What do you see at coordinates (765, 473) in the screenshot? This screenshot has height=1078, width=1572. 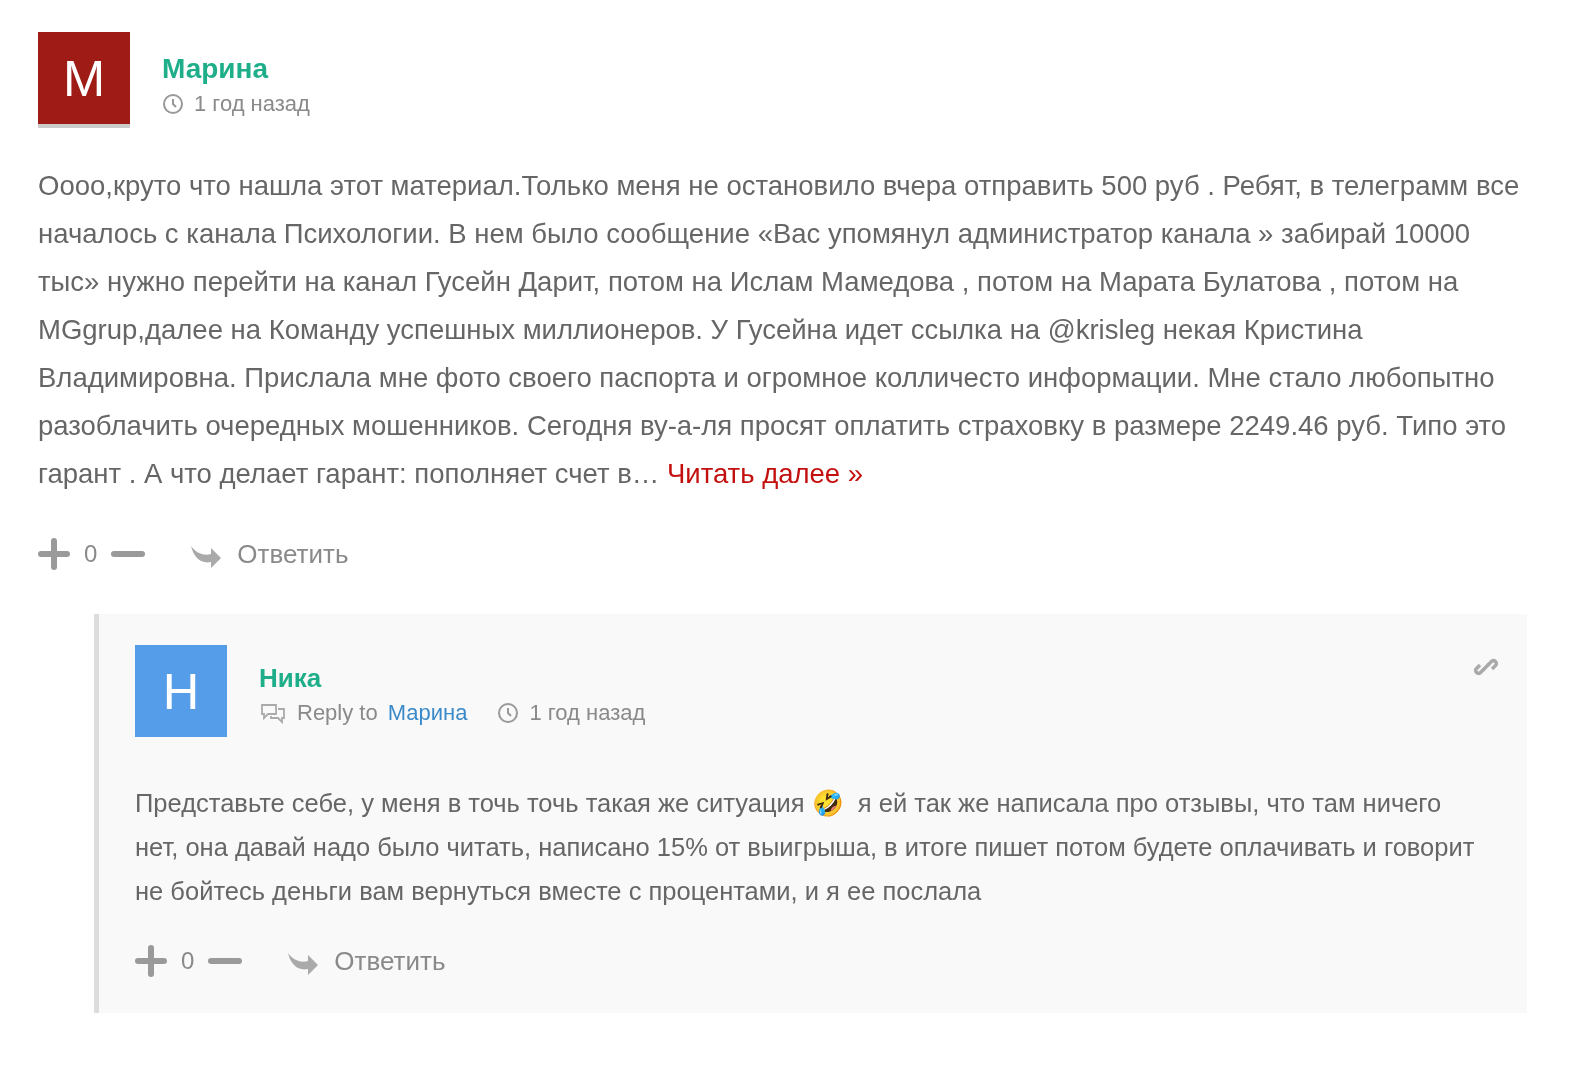 I see `read-more-link: Читать далее »` at bounding box center [765, 473].